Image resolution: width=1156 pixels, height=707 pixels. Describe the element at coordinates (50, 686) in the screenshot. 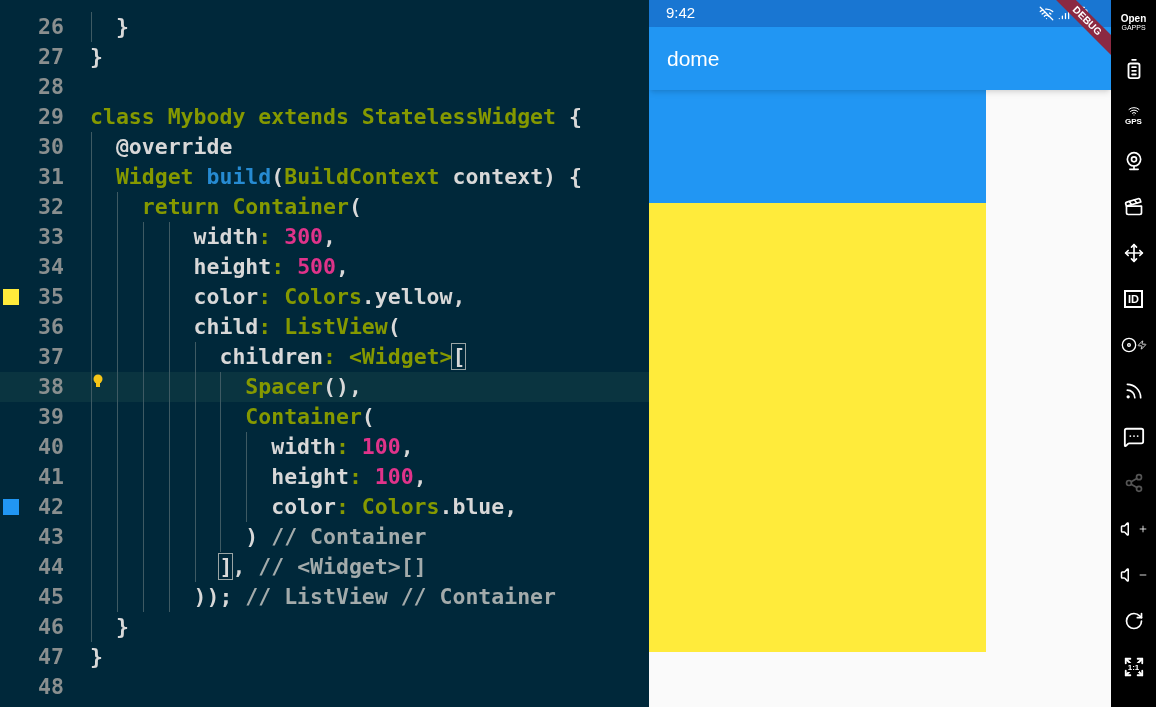

I see `line-number: 48` at that location.